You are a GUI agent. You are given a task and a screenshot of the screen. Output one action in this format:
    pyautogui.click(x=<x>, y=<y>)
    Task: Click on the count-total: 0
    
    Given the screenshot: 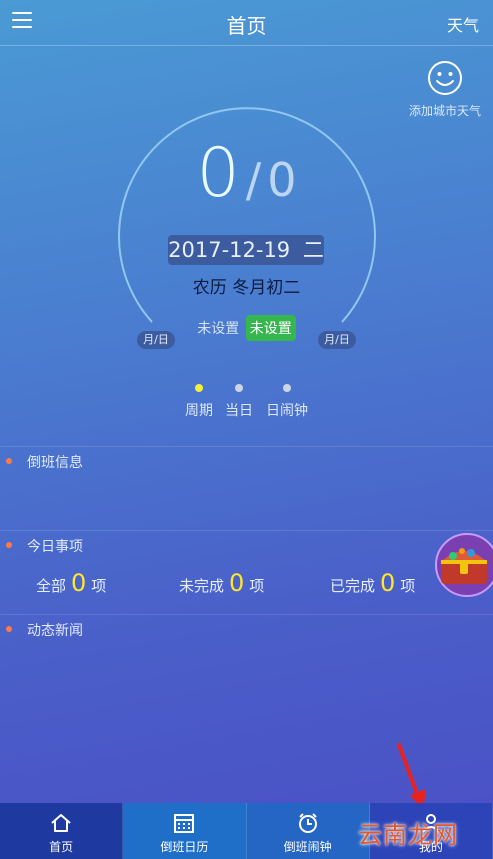 What is the action you would take?
    pyautogui.click(x=282, y=180)
    